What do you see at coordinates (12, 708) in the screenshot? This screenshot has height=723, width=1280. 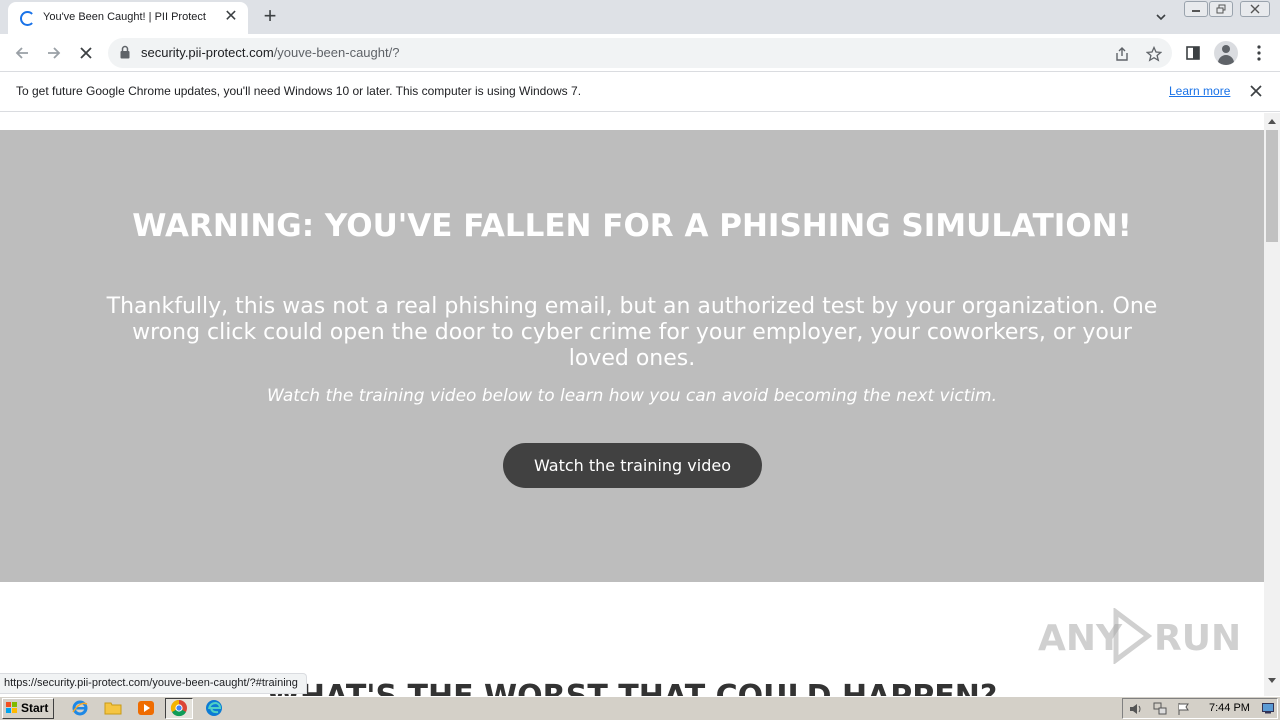 I see `windows-logo-icon` at bounding box center [12, 708].